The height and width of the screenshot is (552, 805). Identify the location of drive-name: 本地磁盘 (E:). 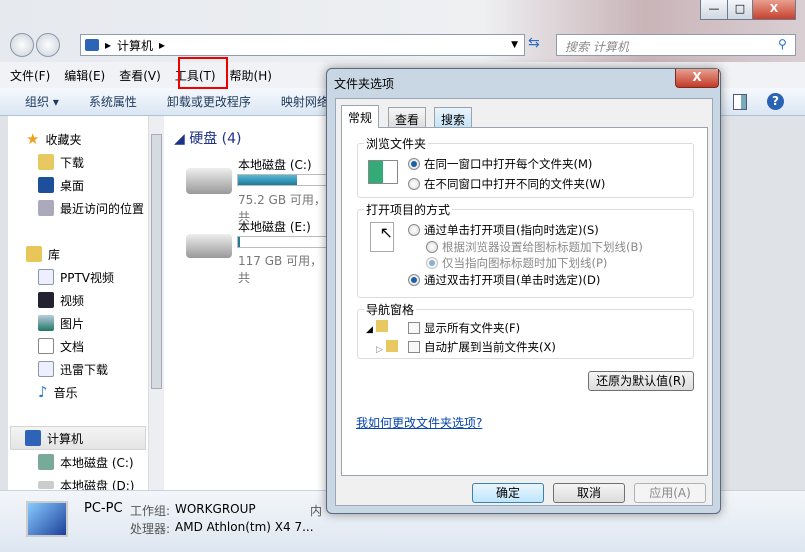
(274, 226).